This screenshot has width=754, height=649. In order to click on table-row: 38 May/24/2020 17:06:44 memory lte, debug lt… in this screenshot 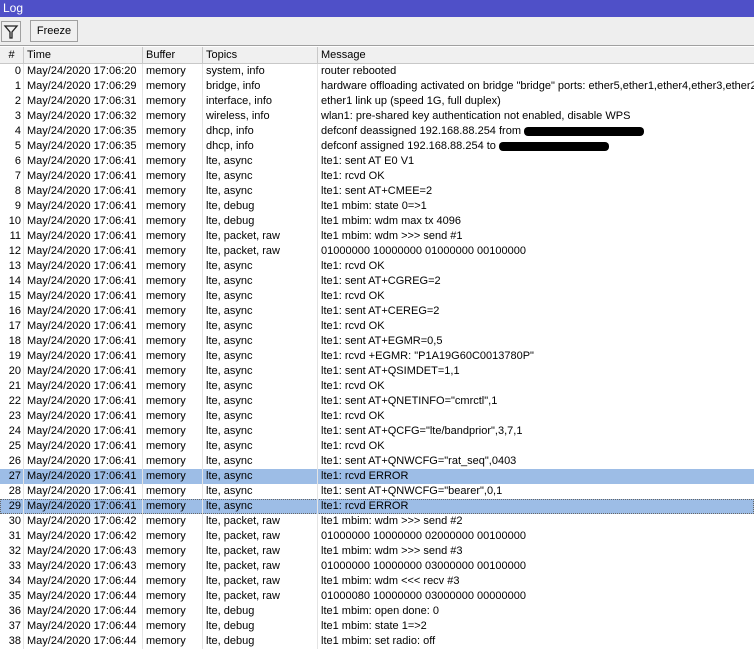, I will do `click(377, 641)`.